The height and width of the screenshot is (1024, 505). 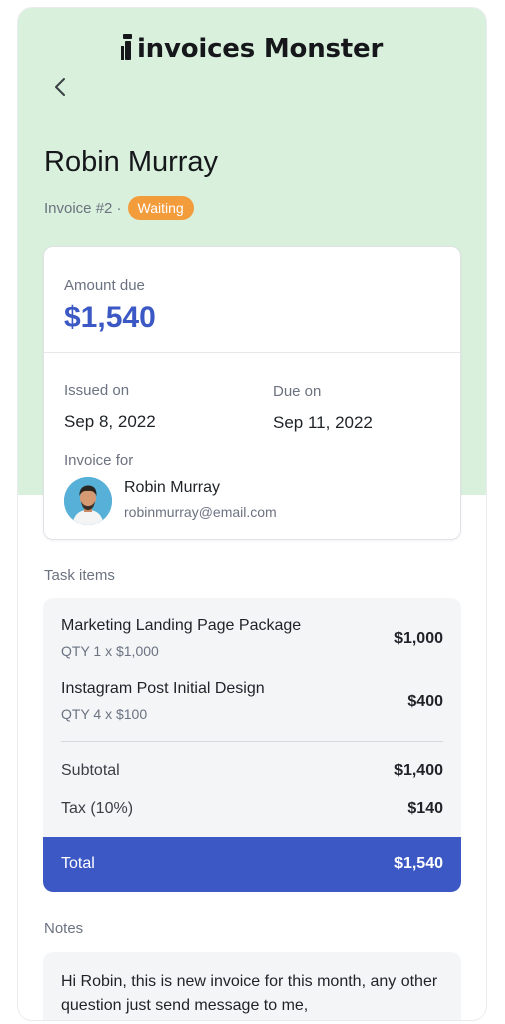 What do you see at coordinates (97, 390) in the screenshot?
I see `issued-on-label: Issued on` at bounding box center [97, 390].